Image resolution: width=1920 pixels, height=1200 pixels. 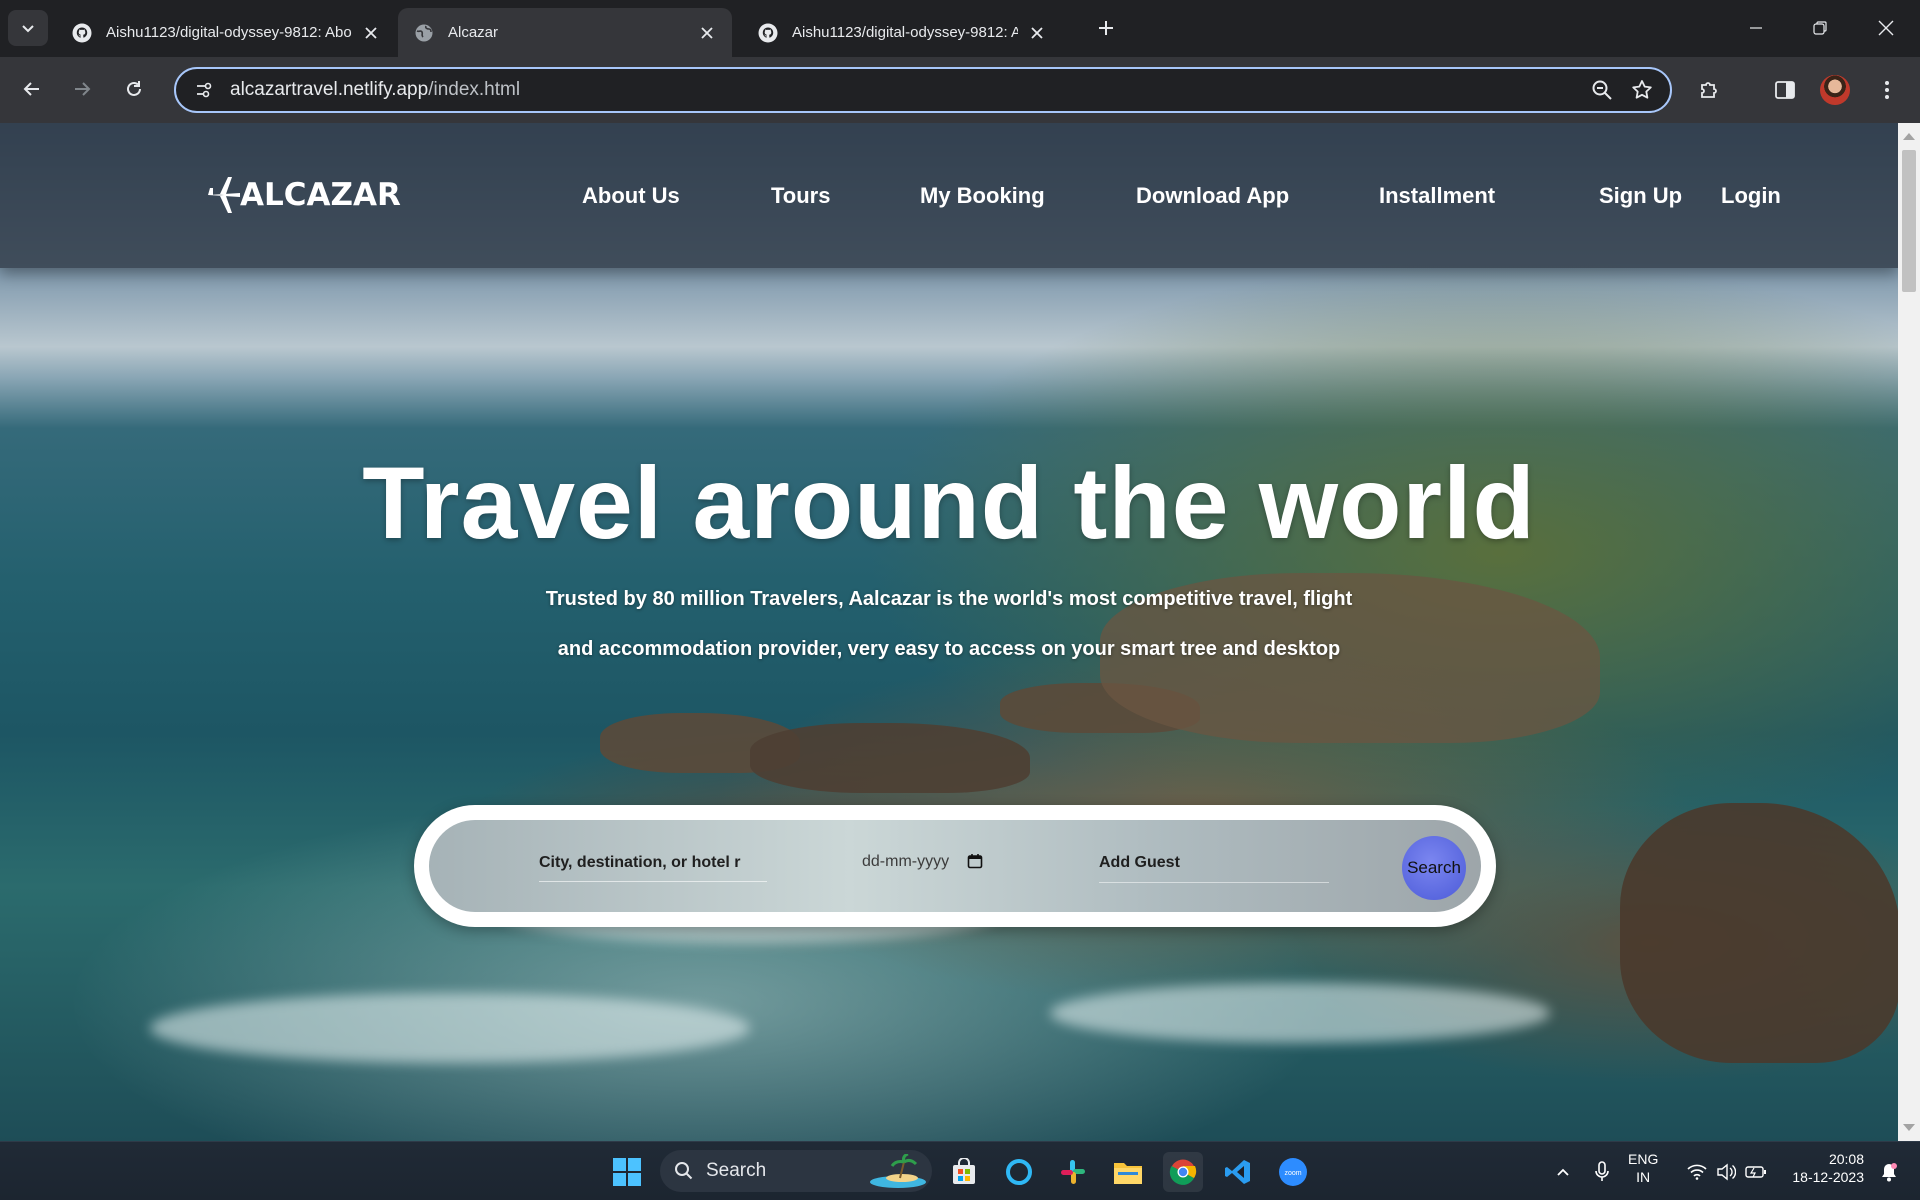 I want to click on slack-icon, so click(x=1073, y=1172).